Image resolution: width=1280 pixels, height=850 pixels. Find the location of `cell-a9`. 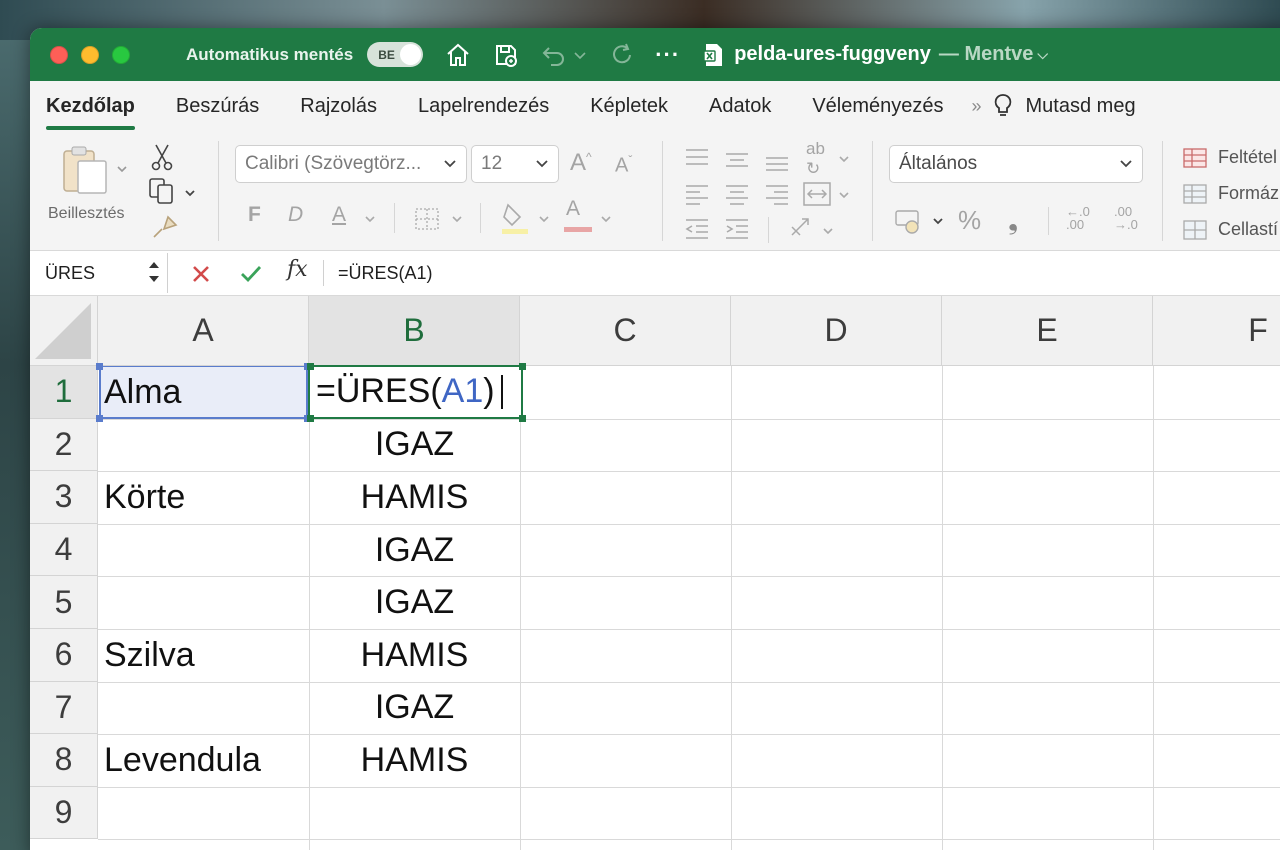

cell-a9 is located at coordinates (203, 813).